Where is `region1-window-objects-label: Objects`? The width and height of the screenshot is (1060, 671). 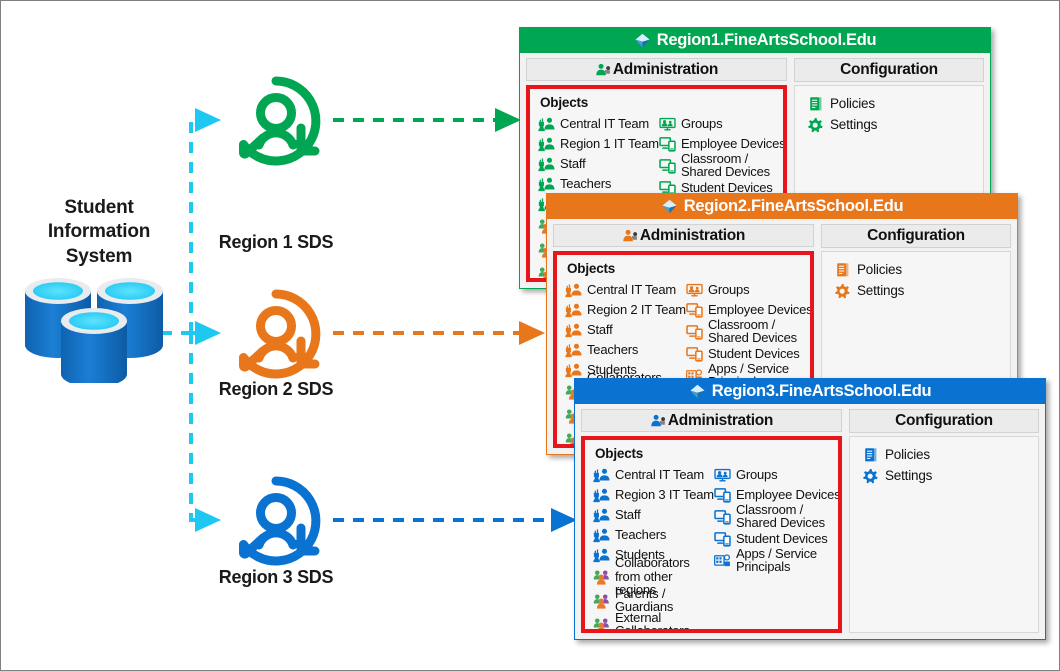
region1-window-objects-label: Objects is located at coordinates (564, 103).